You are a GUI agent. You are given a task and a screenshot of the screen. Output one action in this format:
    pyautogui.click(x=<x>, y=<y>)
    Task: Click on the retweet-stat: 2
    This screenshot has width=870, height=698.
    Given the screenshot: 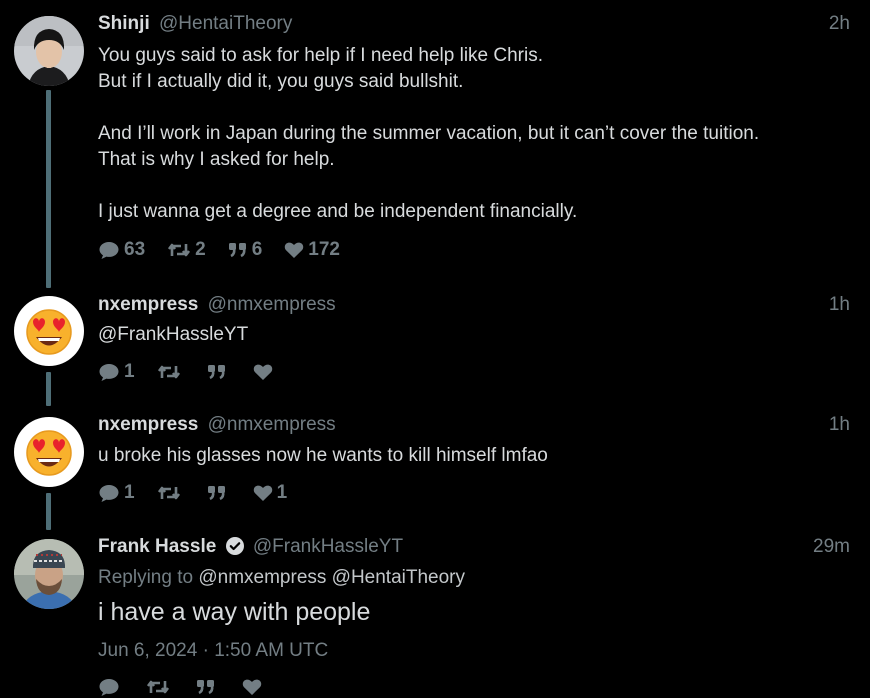 What is the action you would take?
    pyautogui.click(x=186, y=250)
    